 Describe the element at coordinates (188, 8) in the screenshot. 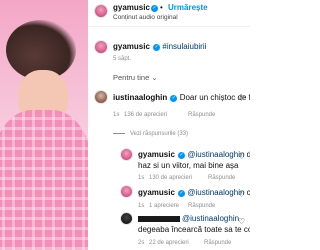

I see `follow-button: Urmărește` at that location.